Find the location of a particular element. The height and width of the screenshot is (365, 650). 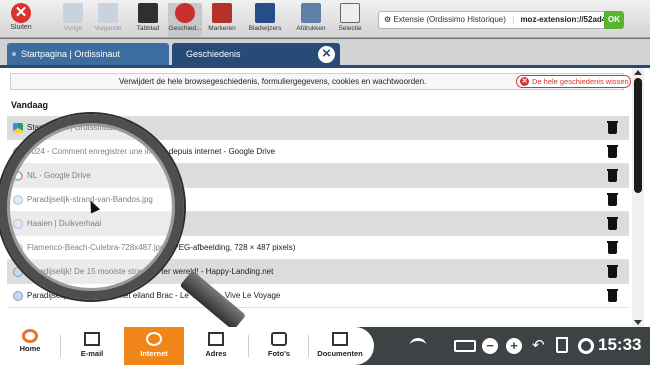

back-arrow-icon is located at coordinates (73, 13).